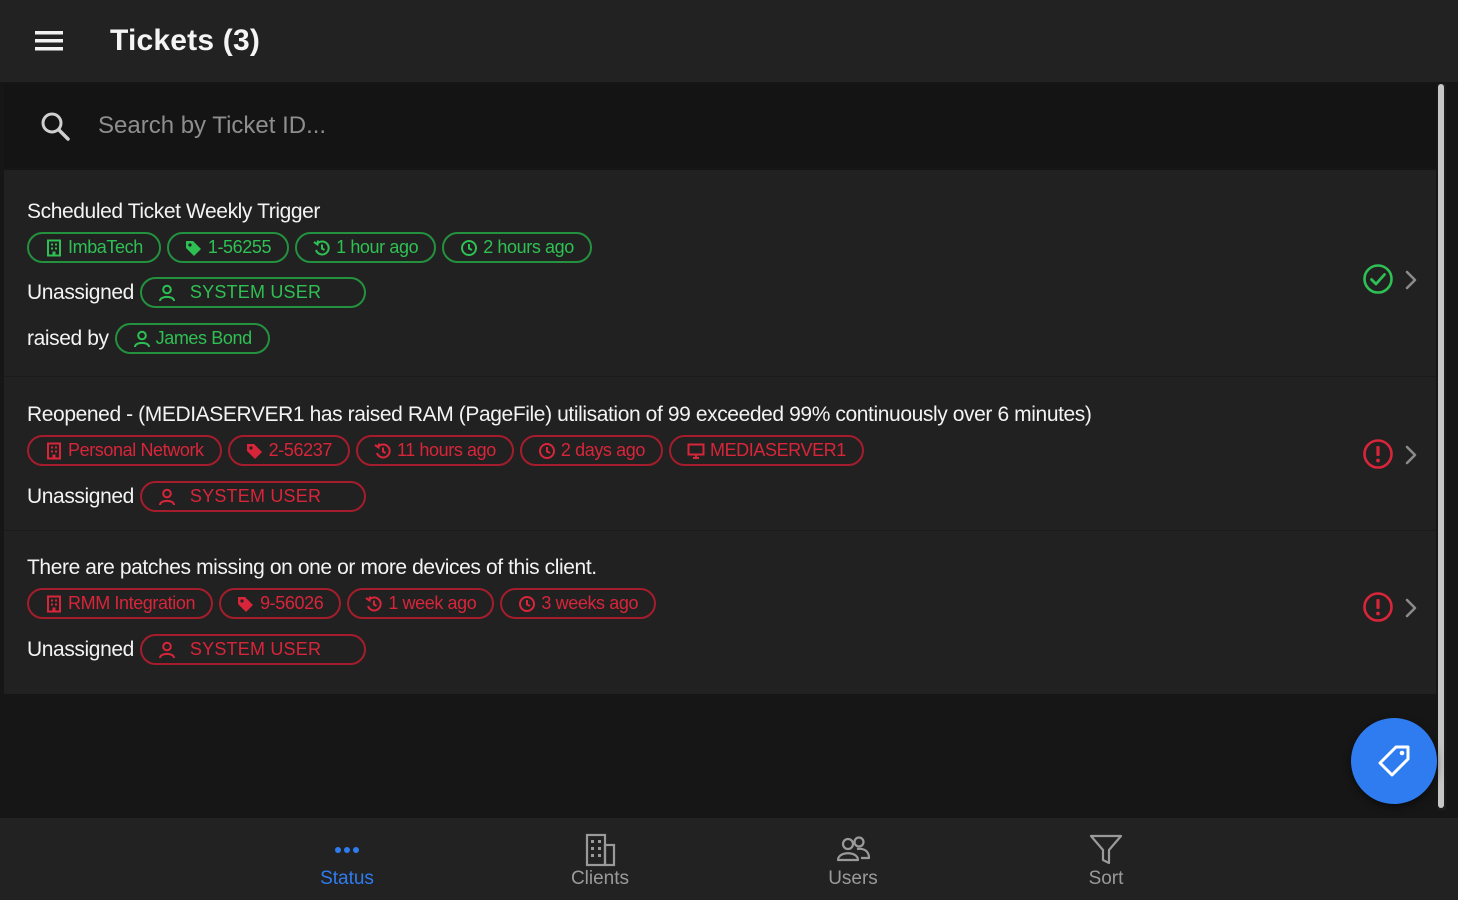 This screenshot has width=1458, height=900. I want to click on created-time: 3 weeks ago, so click(590, 603).